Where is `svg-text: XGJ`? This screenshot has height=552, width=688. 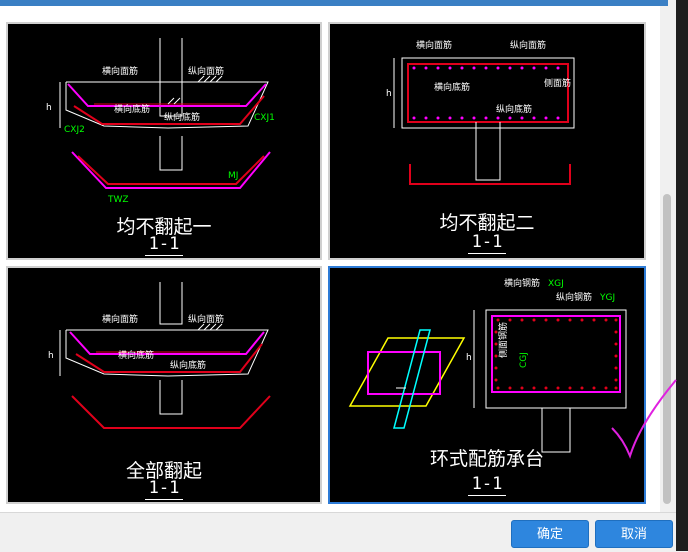 svg-text: XGJ is located at coordinates (556, 284).